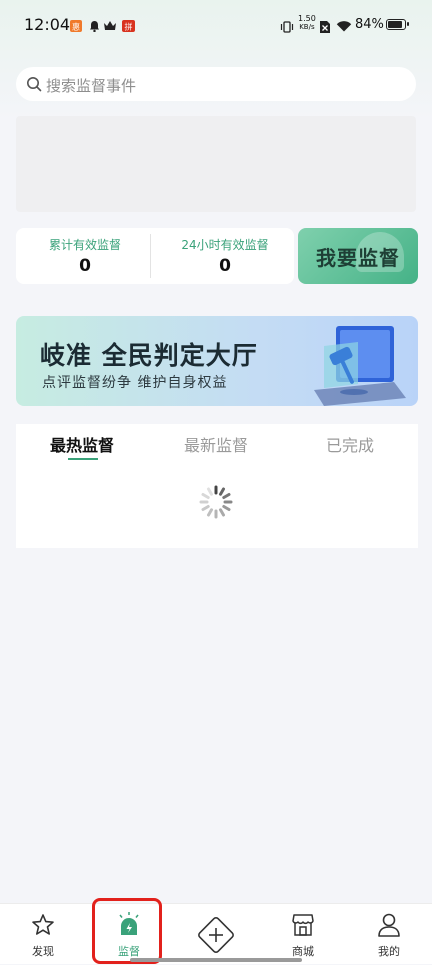 This screenshot has height=965, width=432. Describe the element at coordinates (91, 86) in the screenshot. I see `search-placeholder: 搜索监督事件` at that location.